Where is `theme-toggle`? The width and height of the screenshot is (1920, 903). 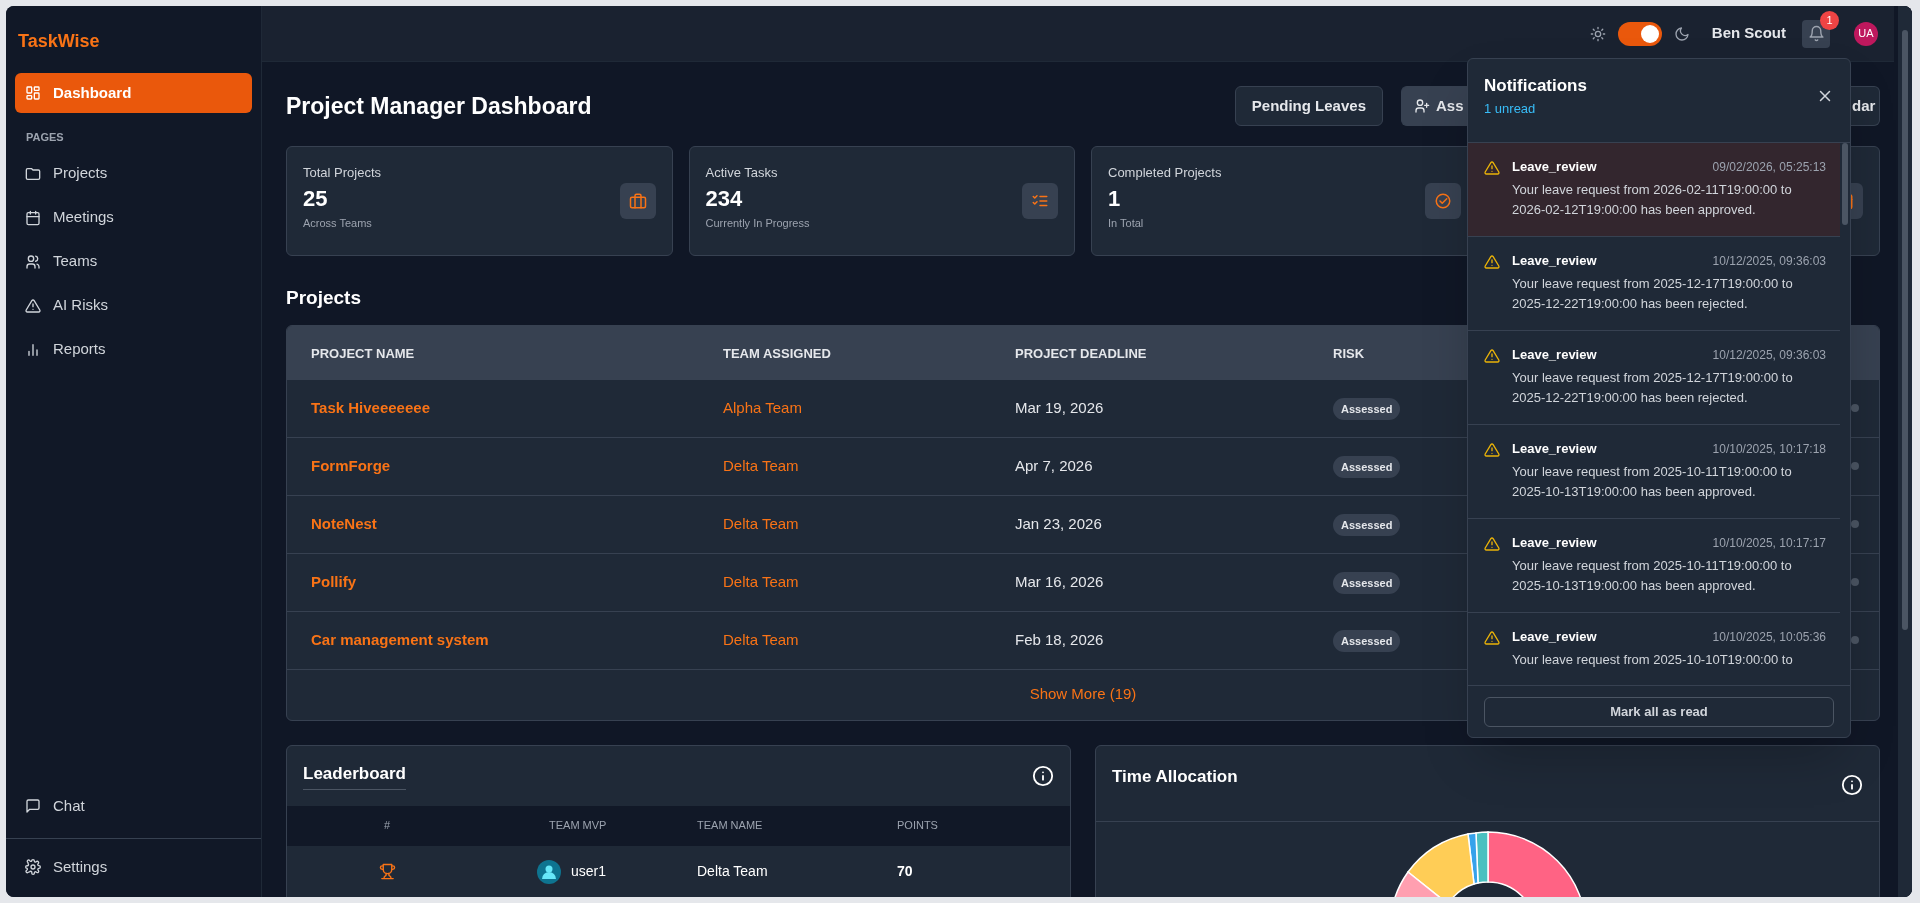 theme-toggle is located at coordinates (1639, 33).